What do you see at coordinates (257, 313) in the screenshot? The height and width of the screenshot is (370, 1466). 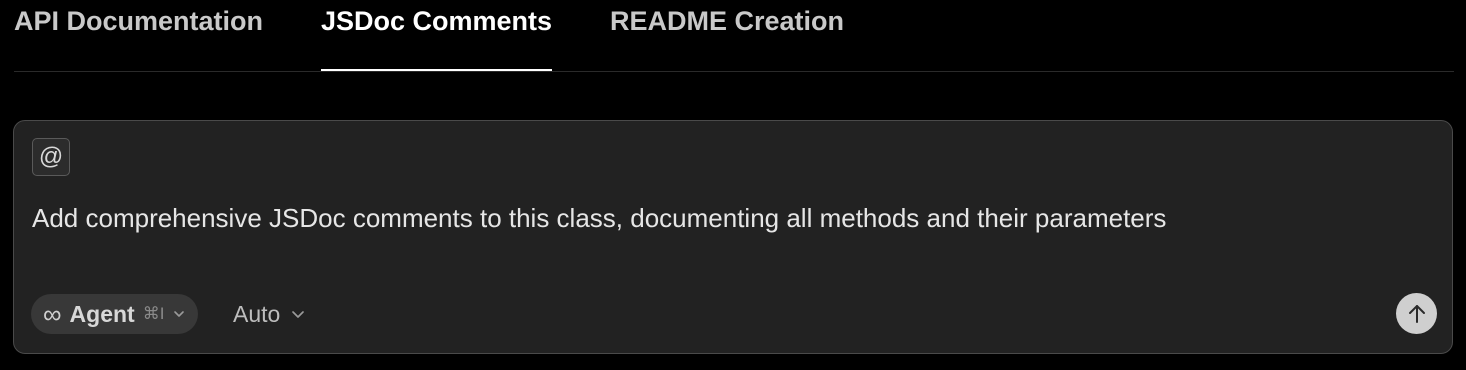 I see `model-label: Auto` at bounding box center [257, 313].